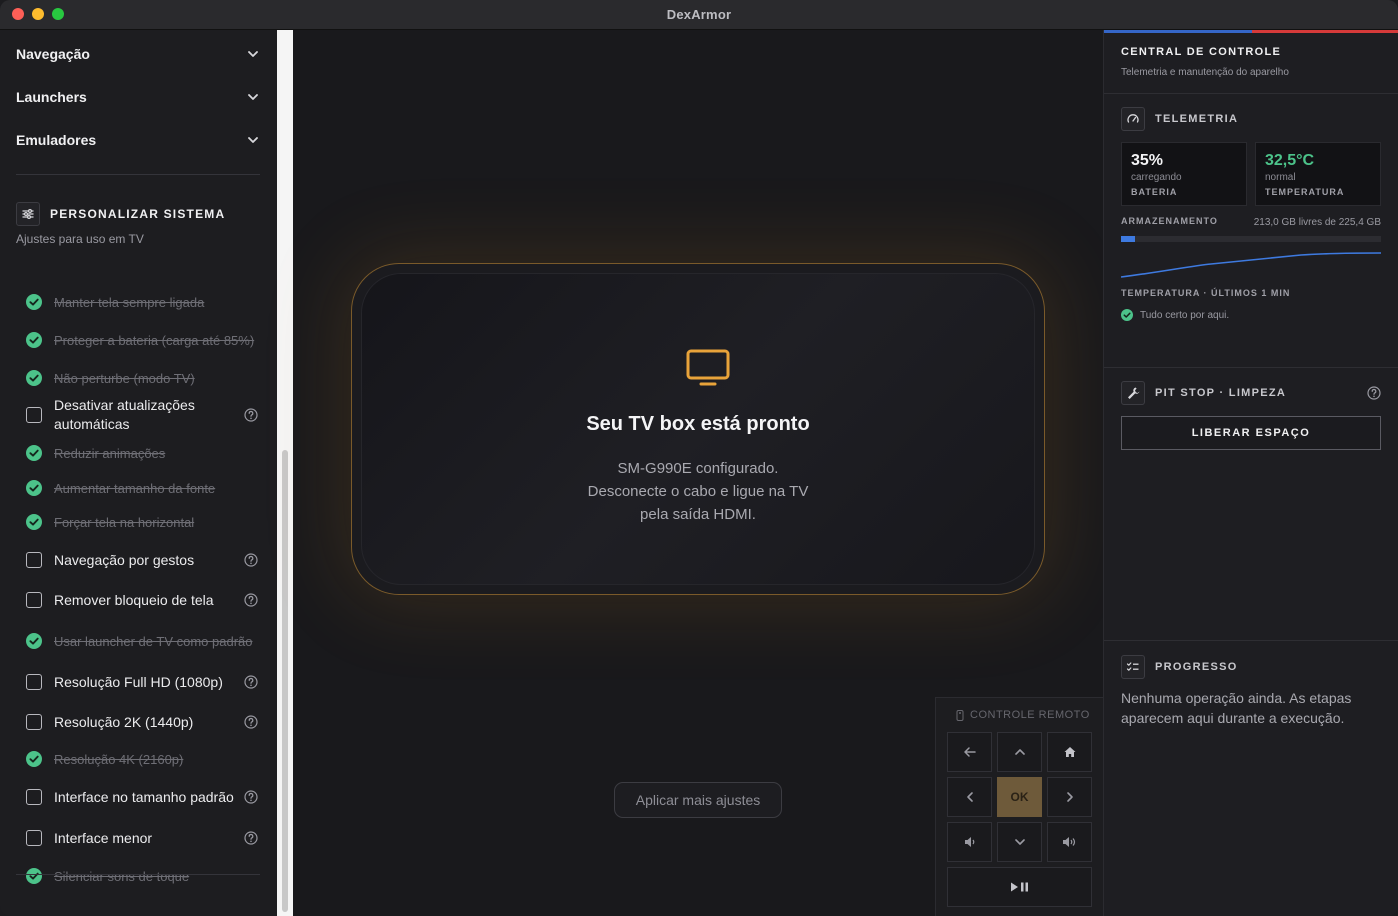  Describe the element at coordinates (1133, 667) in the screenshot. I see `checklist-icon` at that location.